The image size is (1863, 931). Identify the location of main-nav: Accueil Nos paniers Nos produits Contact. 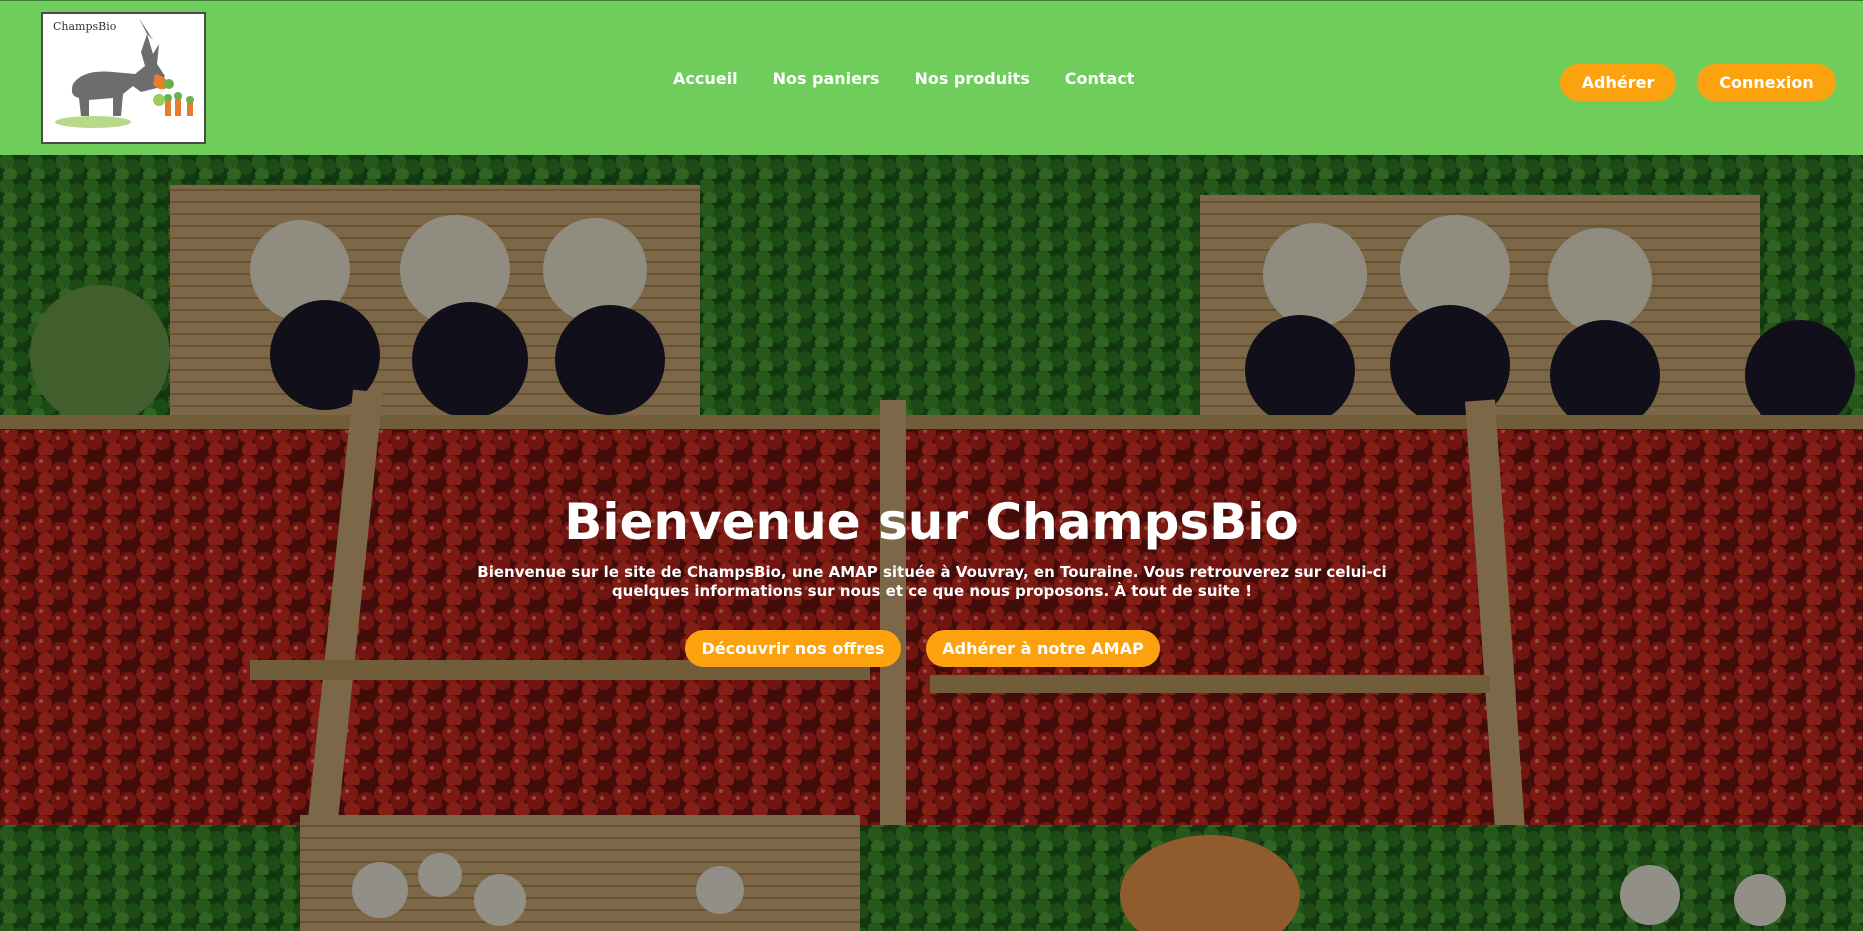
(903, 78).